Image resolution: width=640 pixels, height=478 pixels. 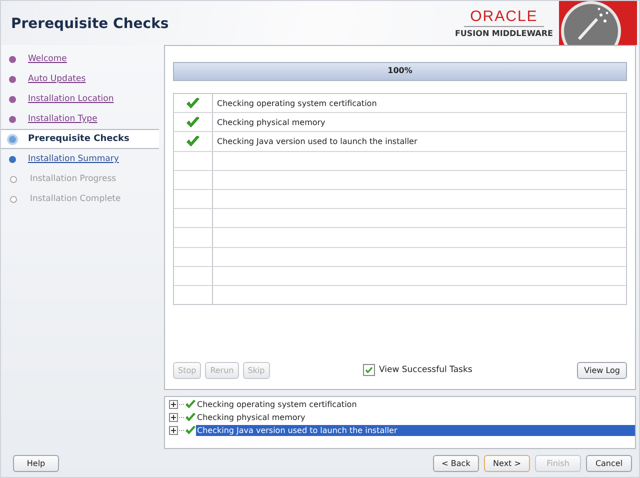 What do you see at coordinates (369, 370) in the screenshot?
I see `checkbox` at bounding box center [369, 370].